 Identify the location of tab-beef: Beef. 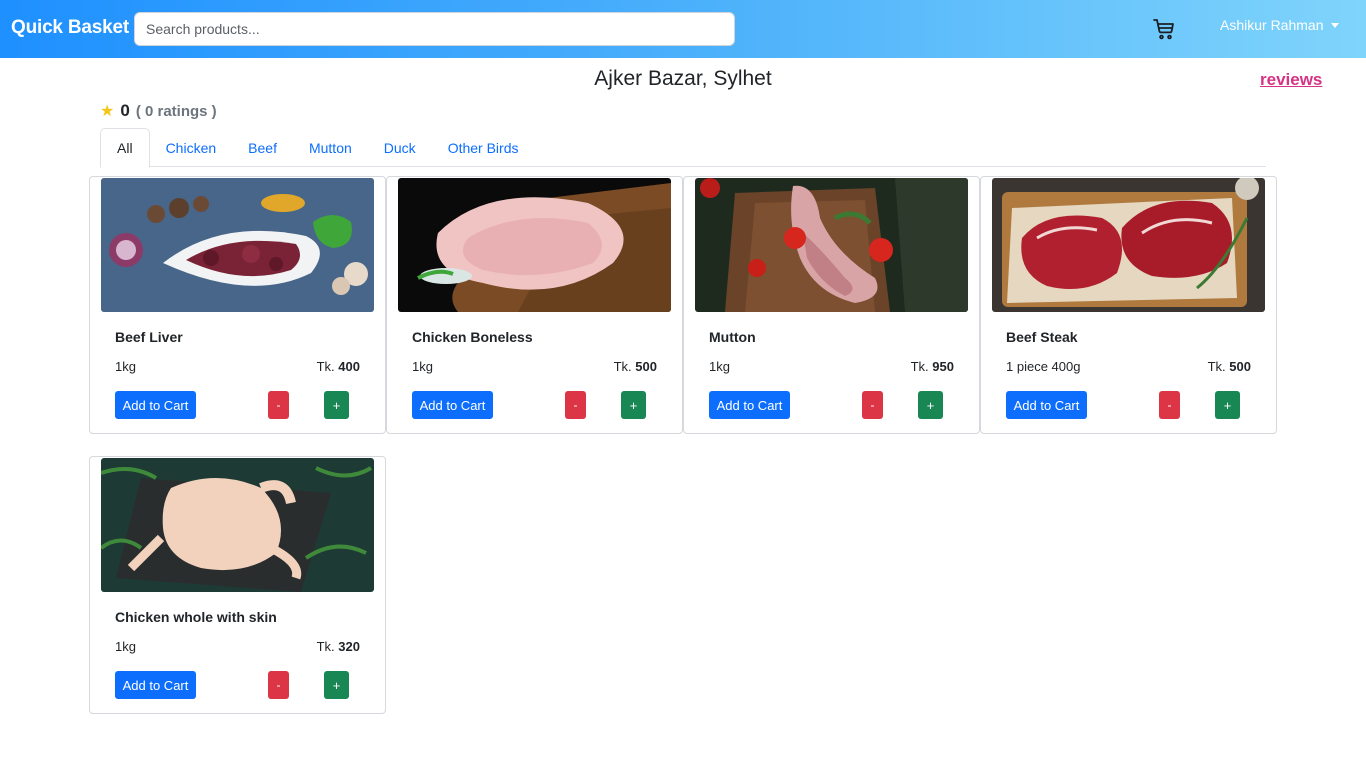
(262, 147).